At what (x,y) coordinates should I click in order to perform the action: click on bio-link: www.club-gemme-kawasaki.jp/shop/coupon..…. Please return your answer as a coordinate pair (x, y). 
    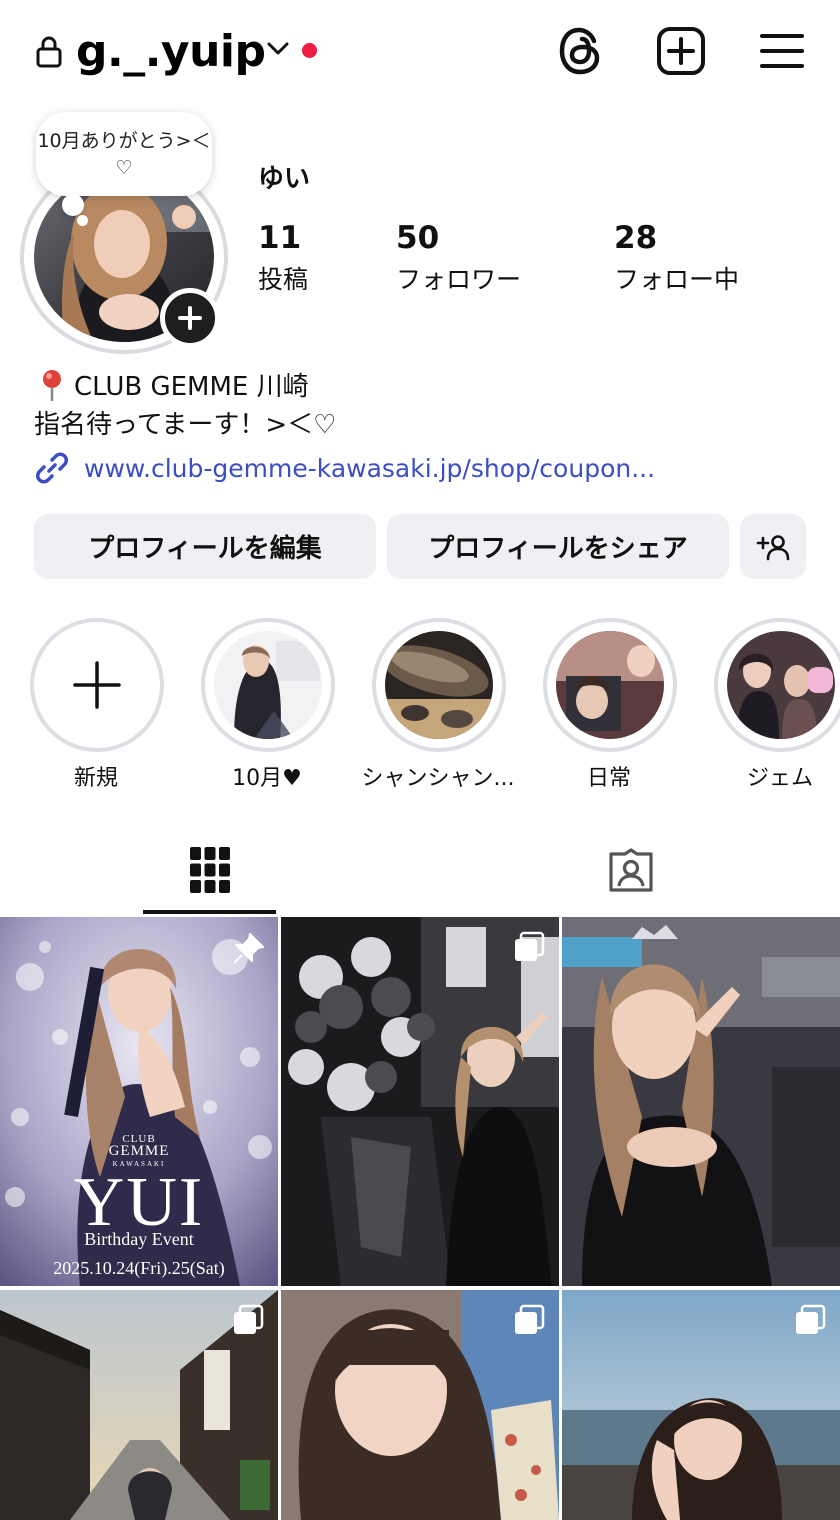
    Looking at the image, I should click on (344, 468).